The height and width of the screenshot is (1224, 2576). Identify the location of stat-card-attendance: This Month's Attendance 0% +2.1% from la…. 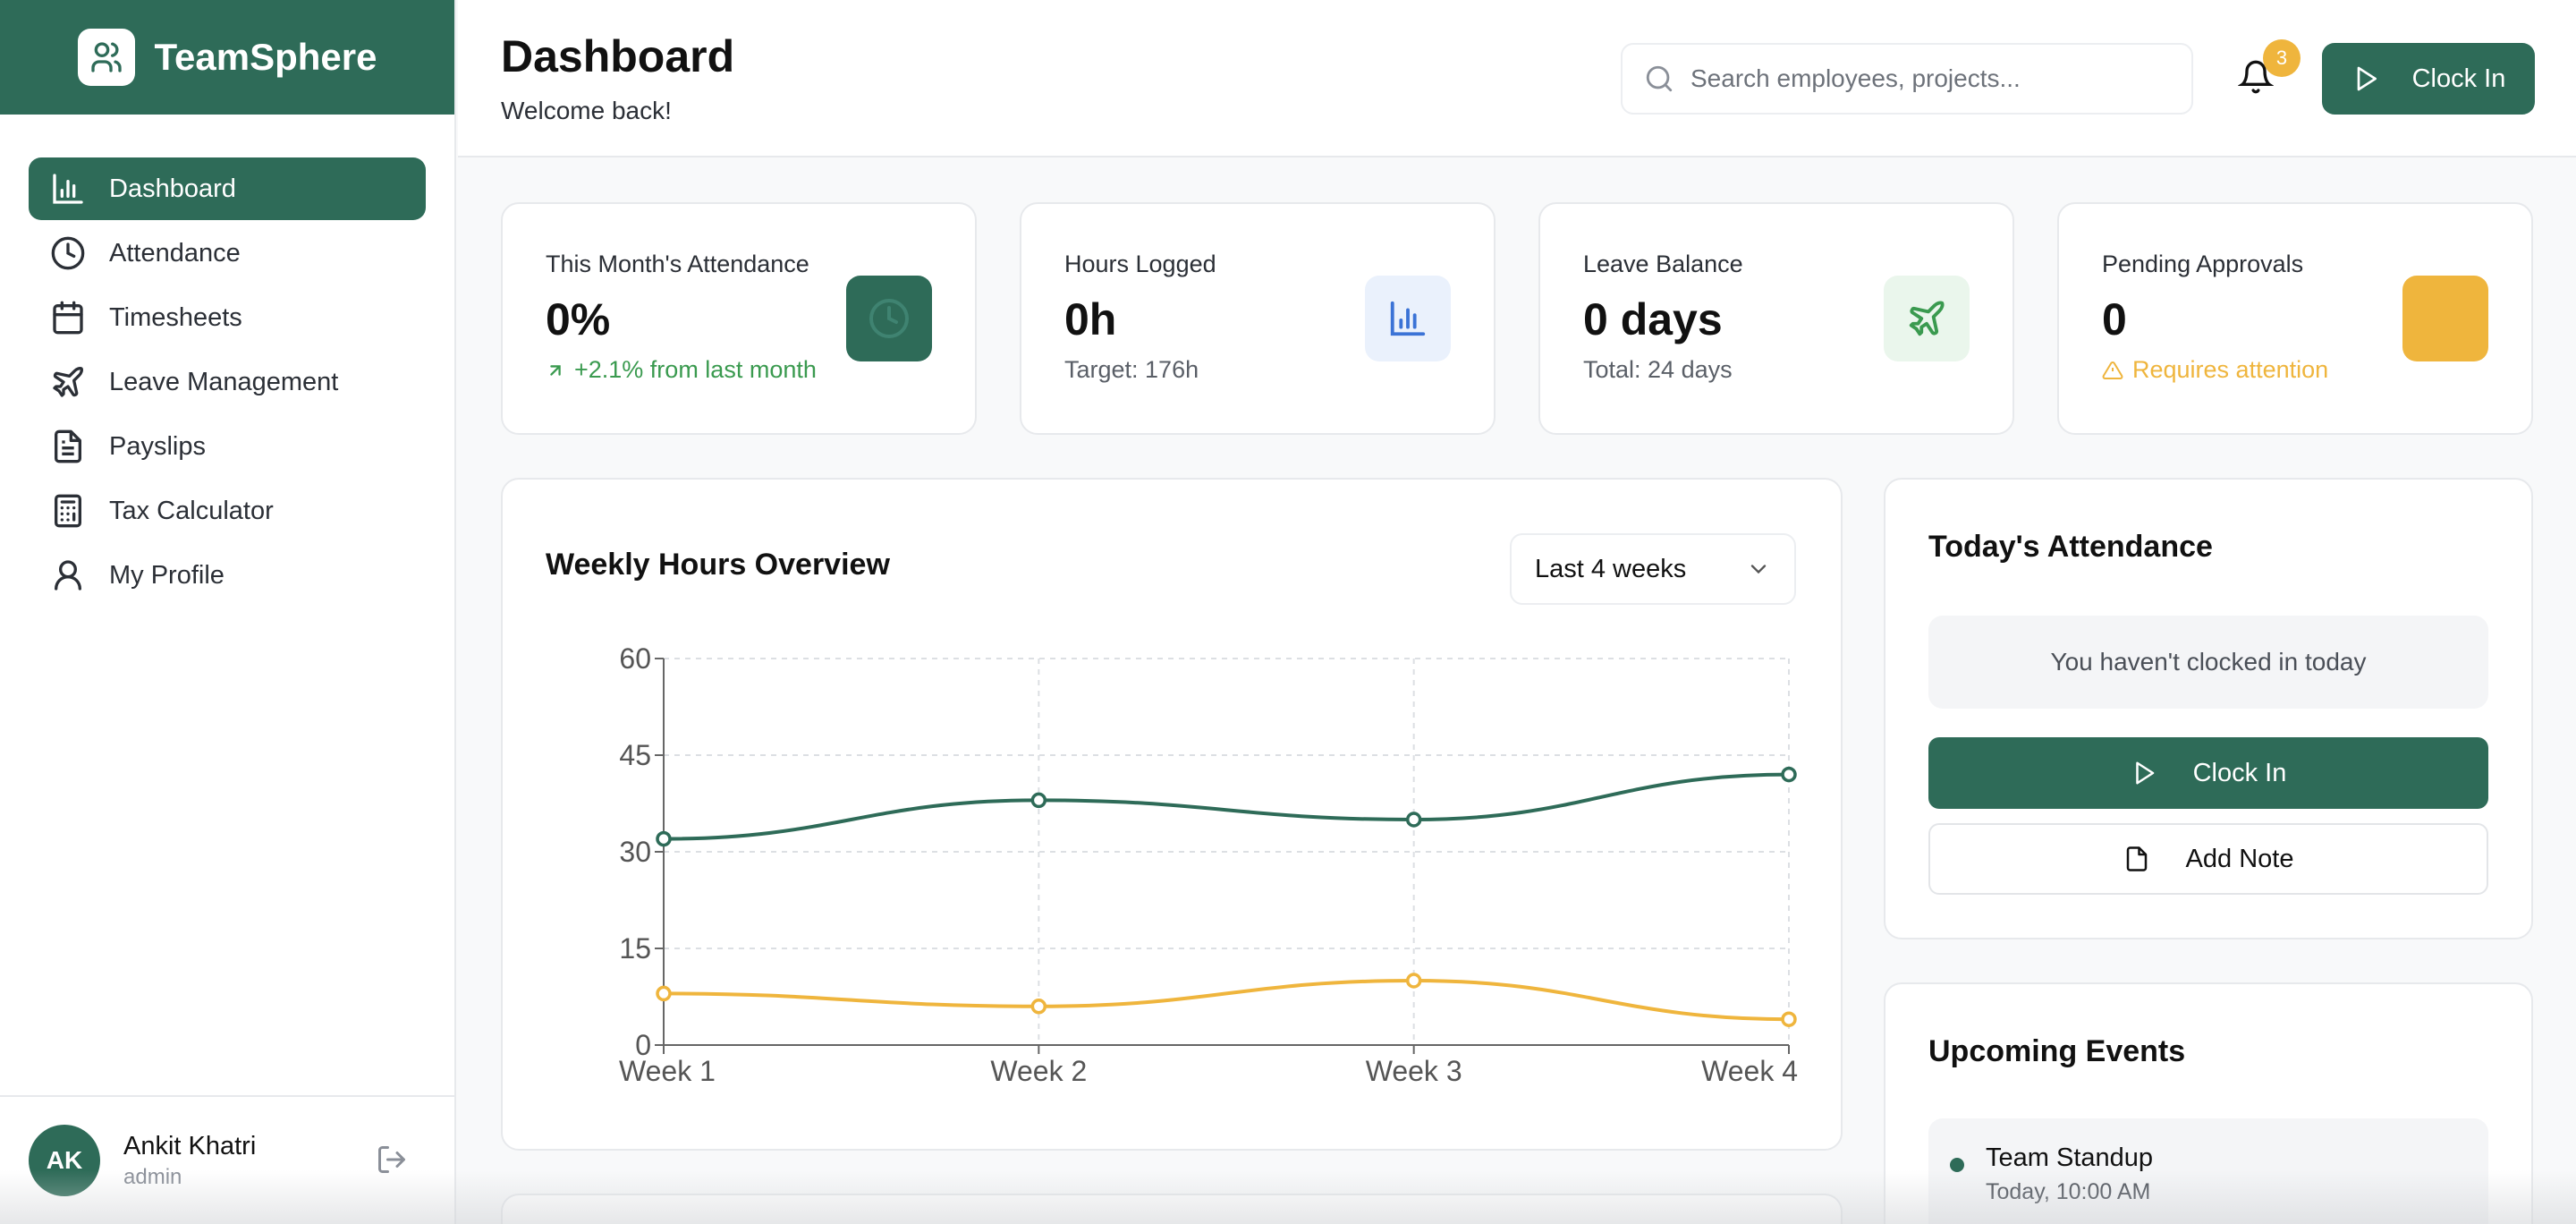
(739, 318).